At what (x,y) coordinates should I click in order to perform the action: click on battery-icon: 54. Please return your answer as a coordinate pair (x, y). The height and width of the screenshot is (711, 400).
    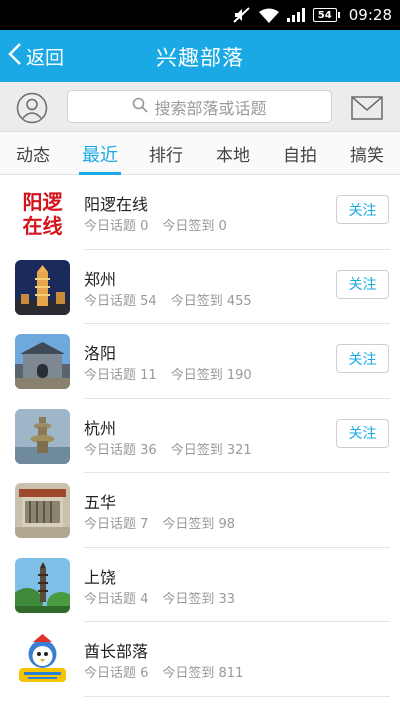
    Looking at the image, I should click on (326, 15).